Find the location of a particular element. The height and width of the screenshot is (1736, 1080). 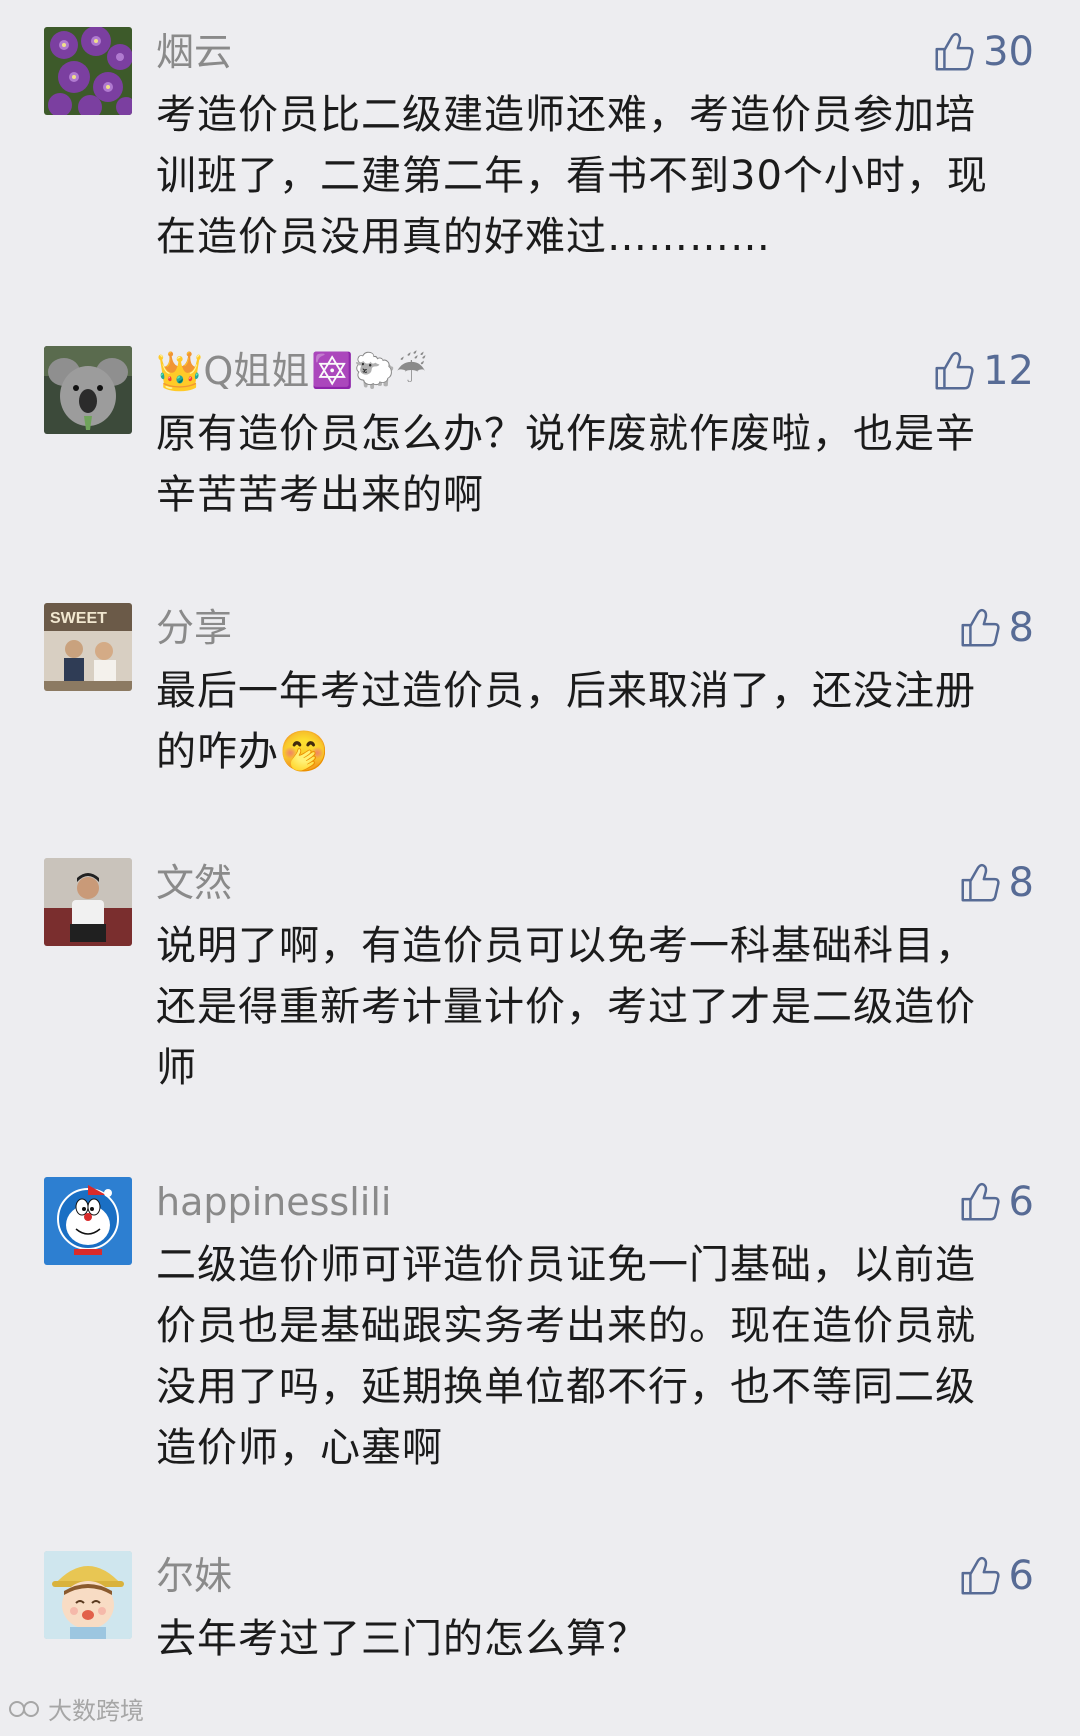

watermark: 大数跨境 is located at coordinates (76, 1708).